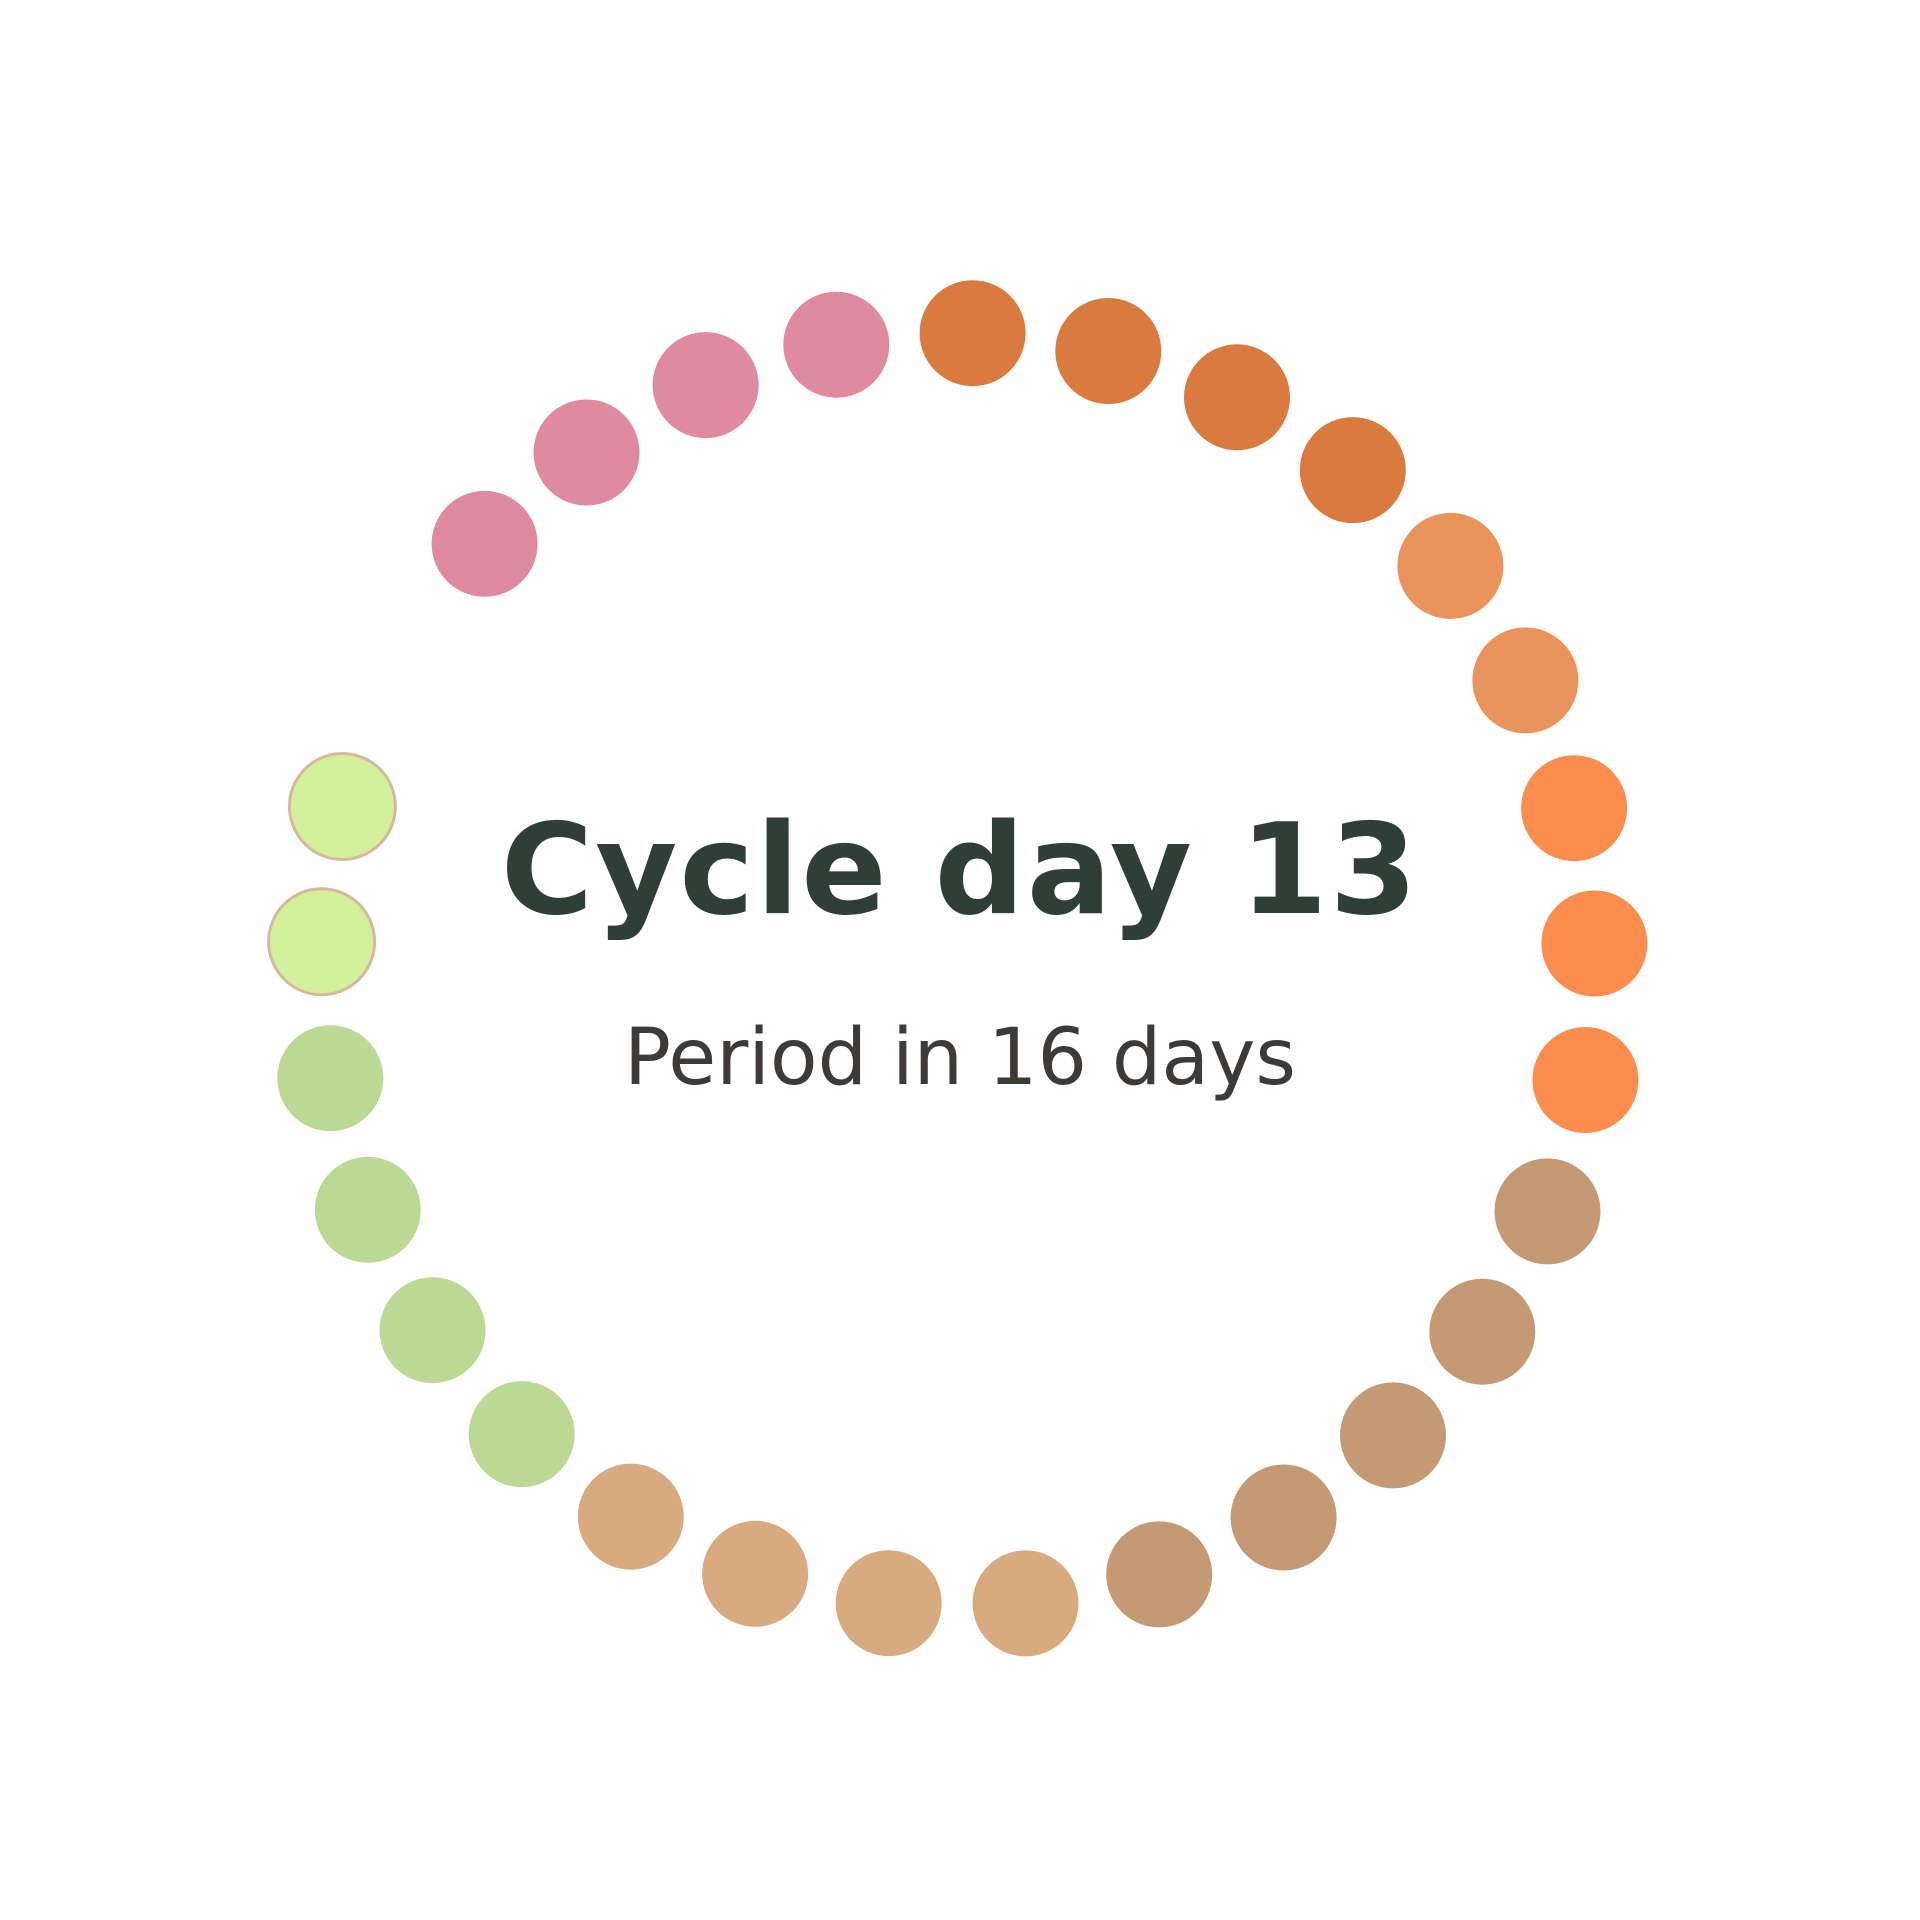  Describe the element at coordinates (960, 1058) in the screenshot. I see `period-countdown-text: Period in 16 days` at that location.